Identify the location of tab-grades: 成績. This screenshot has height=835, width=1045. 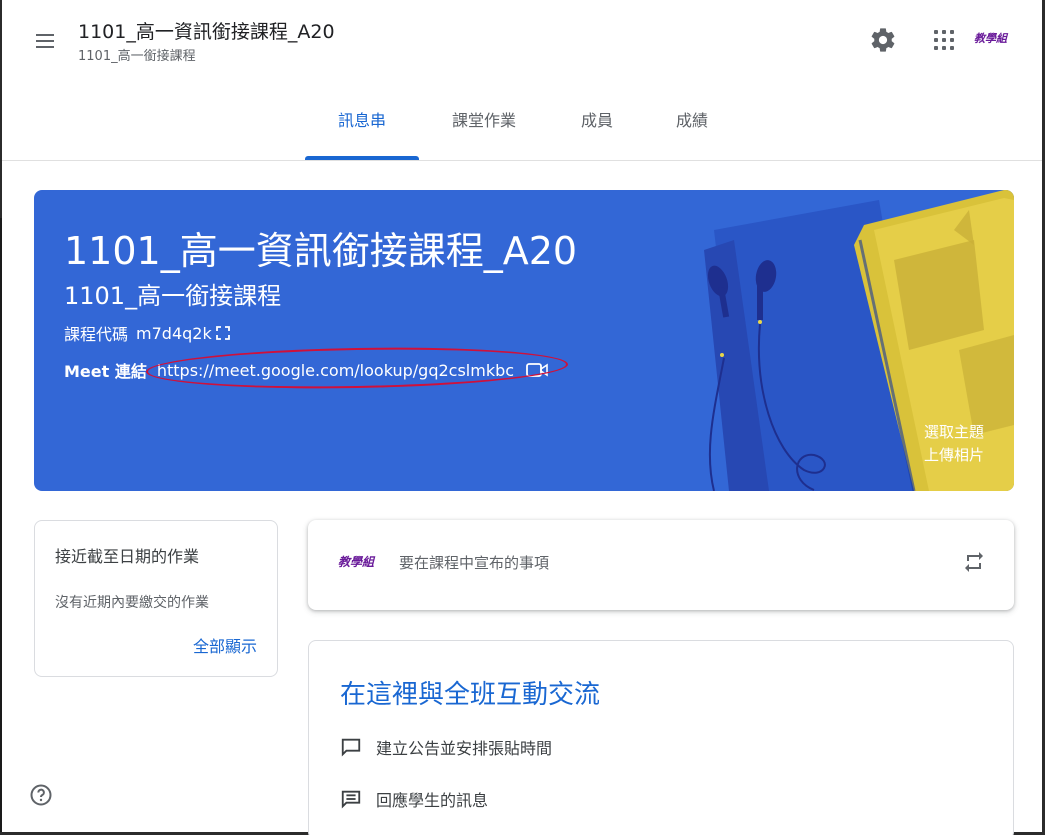
(692, 128).